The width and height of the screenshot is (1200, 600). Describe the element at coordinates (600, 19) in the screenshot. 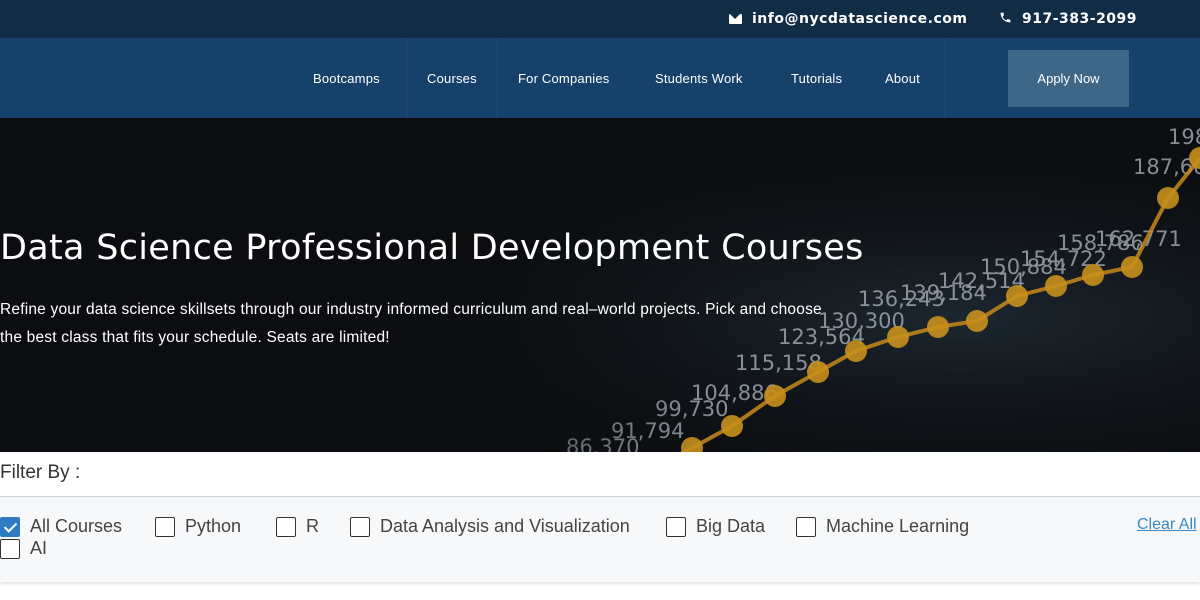

I see `top-contact-bar: info@nycdatascience.com 917-383-2099` at that location.